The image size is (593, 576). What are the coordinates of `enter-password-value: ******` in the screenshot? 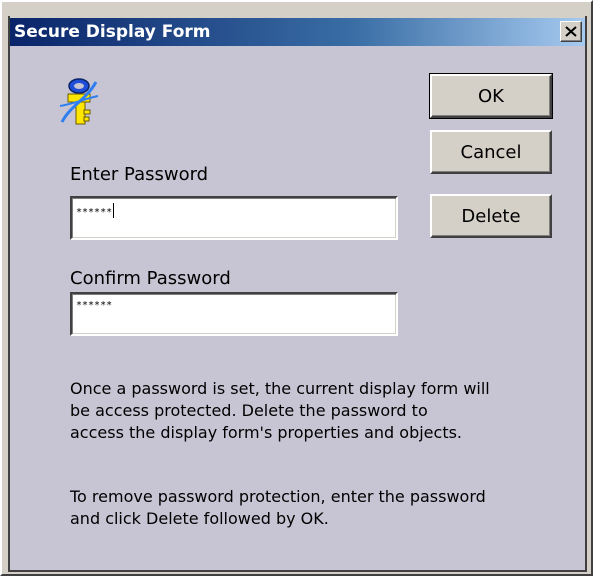 It's located at (94, 212).